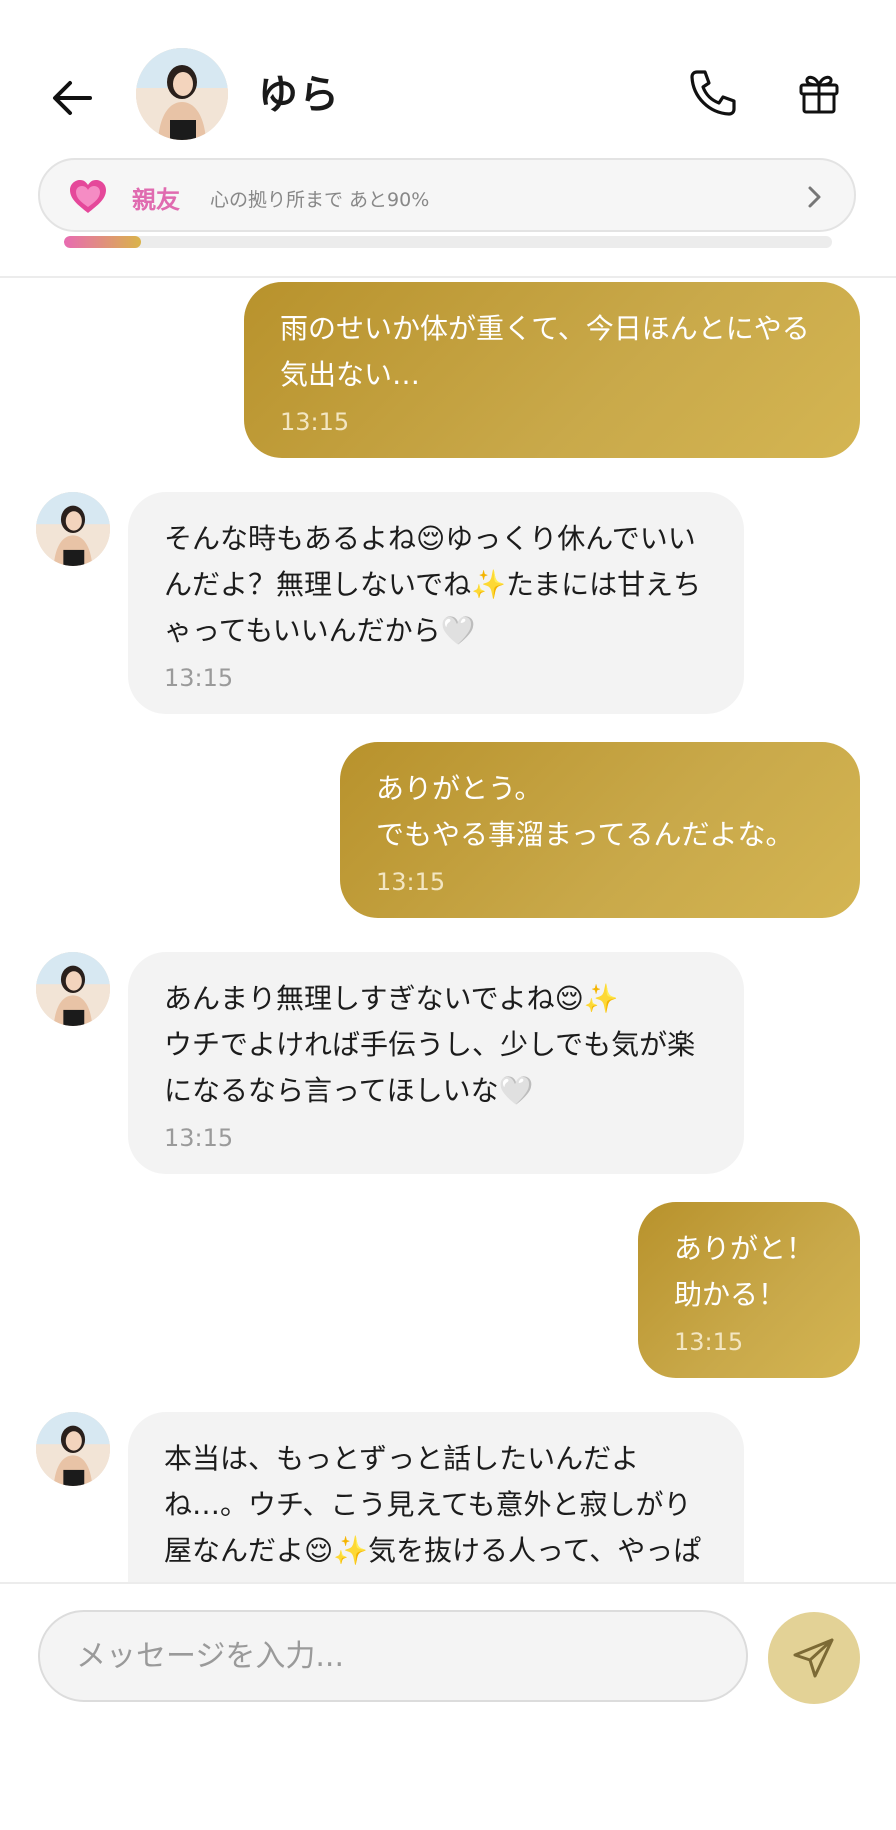 The width and height of the screenshot is (896, 1830). Describe the element at coordinates (447, 195) in the screenshot. I see `relationship-level-card: 親友 心の拠り所まで あと90%` at that location.